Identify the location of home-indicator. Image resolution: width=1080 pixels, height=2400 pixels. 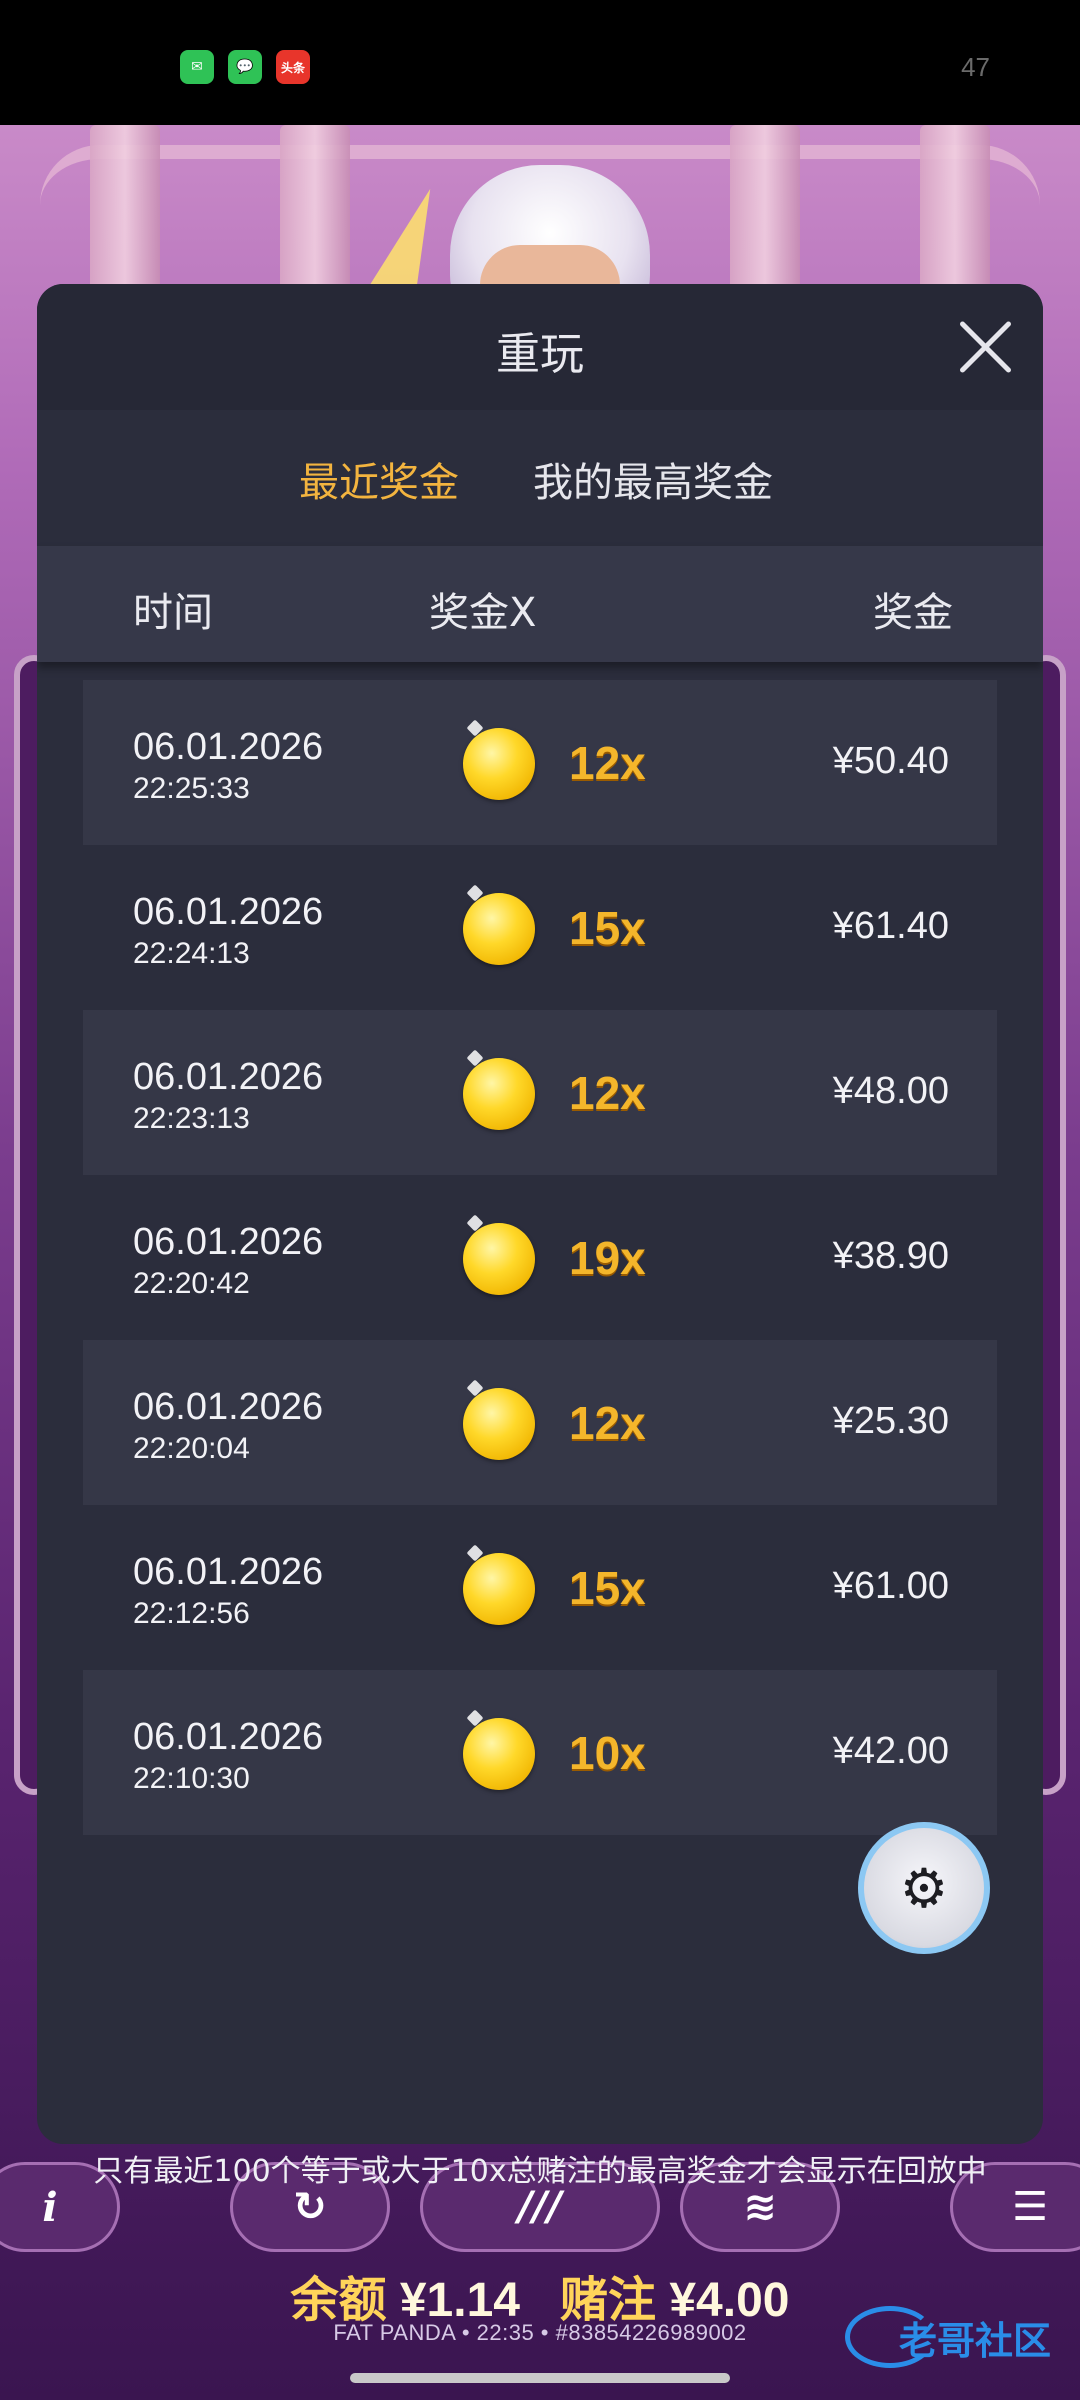
(540, 2378).